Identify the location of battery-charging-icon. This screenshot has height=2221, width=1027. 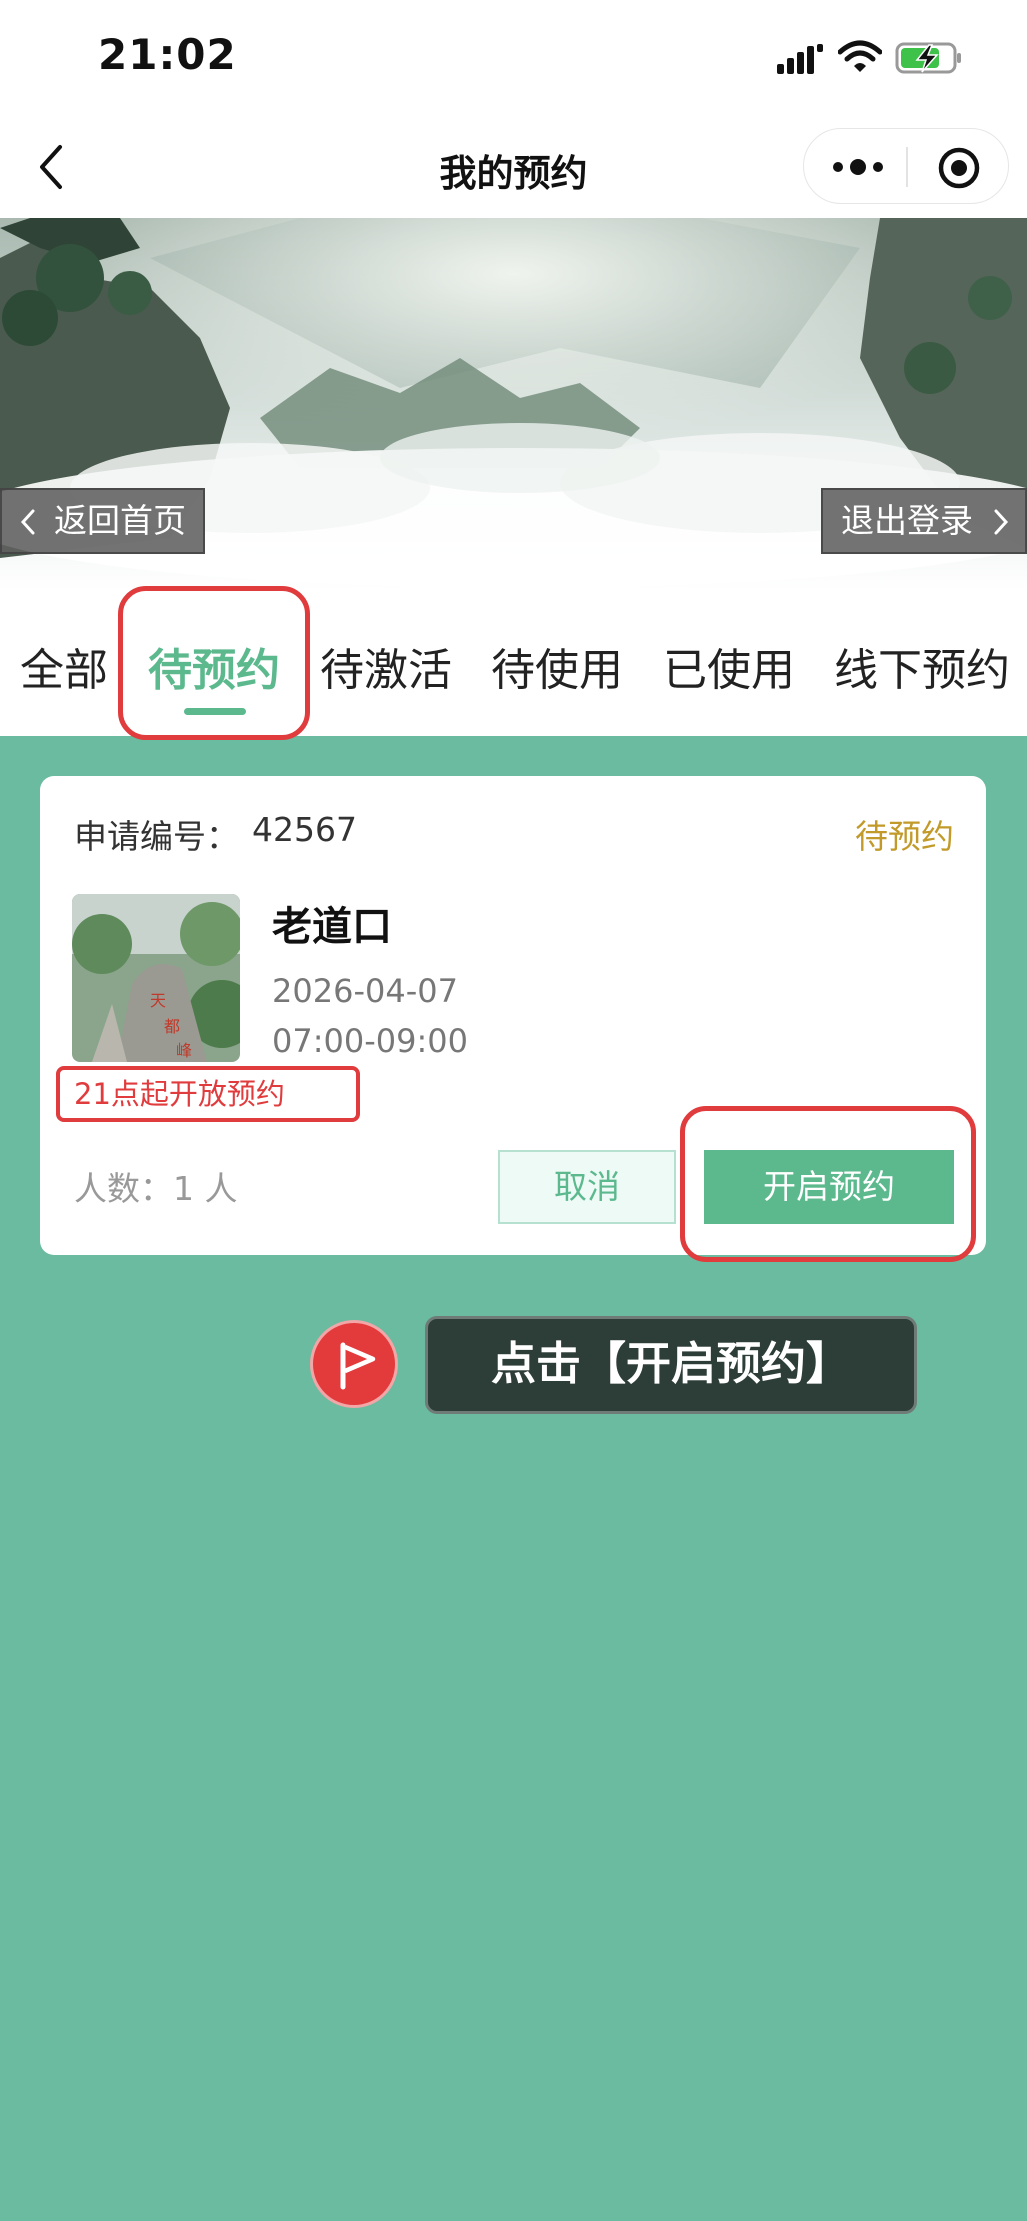
(928, 58).